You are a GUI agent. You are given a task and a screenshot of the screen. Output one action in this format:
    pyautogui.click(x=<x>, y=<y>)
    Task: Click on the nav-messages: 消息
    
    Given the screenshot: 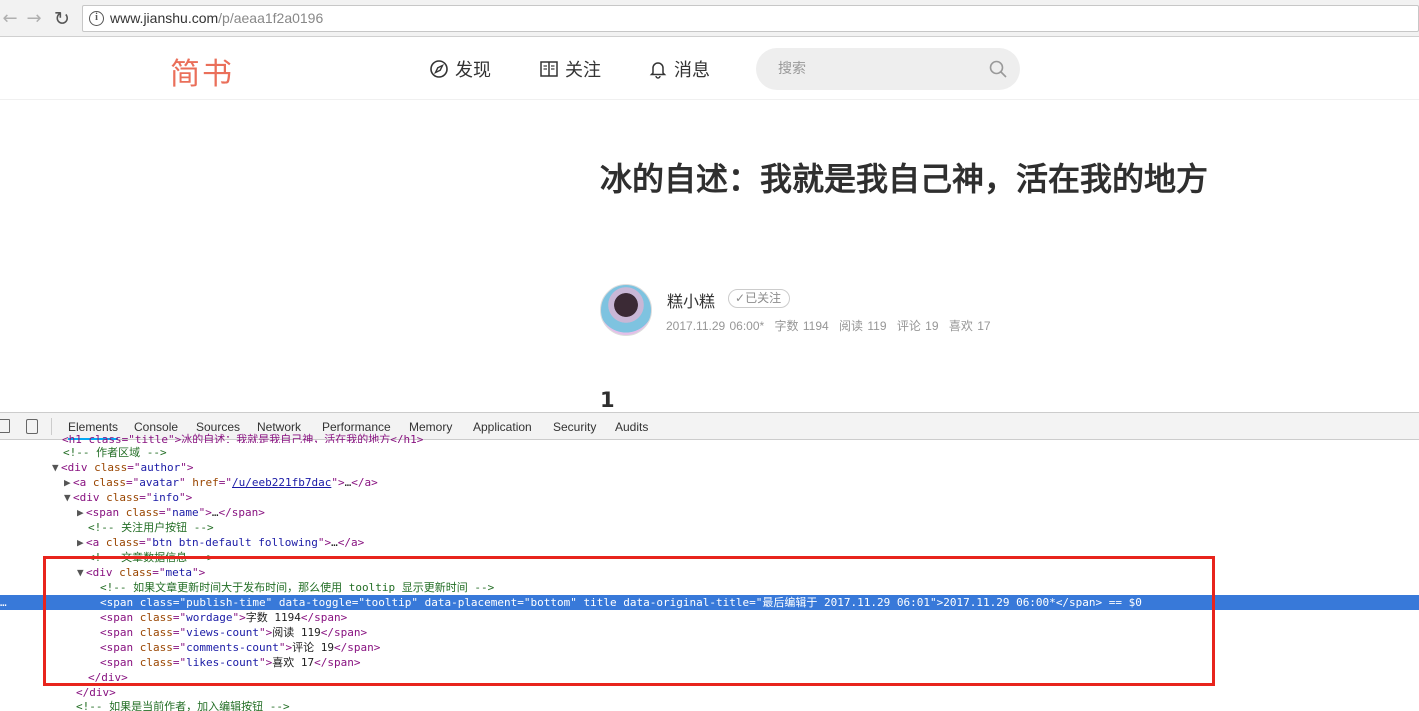 What is the action you would take?
    pyautogui.click(x=679, y=69)
    